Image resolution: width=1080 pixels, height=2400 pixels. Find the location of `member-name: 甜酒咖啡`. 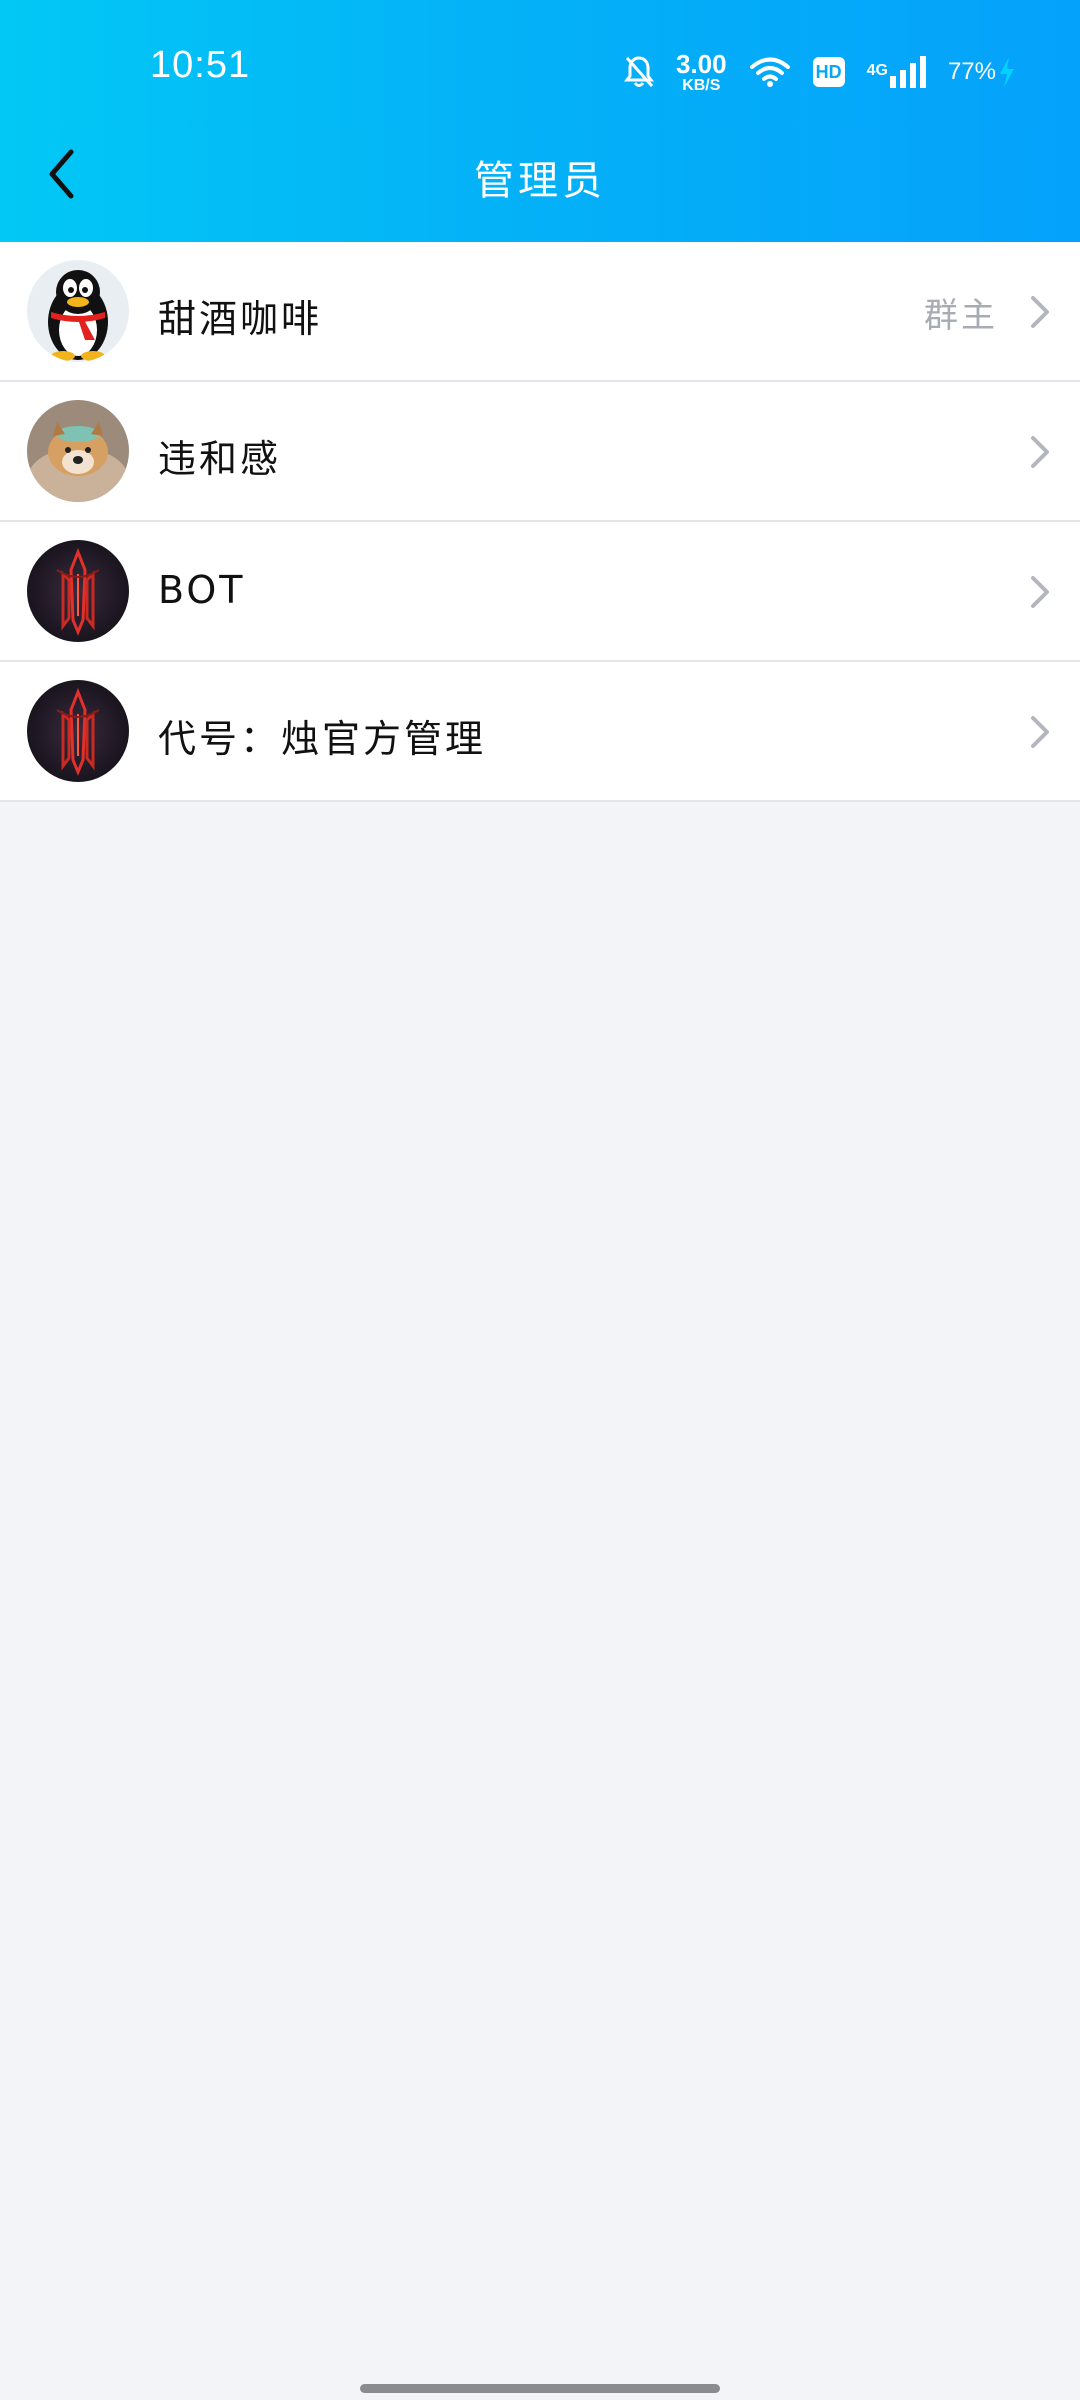

member-name: 甜酒咖啡 is located at coordinates (240, 319).